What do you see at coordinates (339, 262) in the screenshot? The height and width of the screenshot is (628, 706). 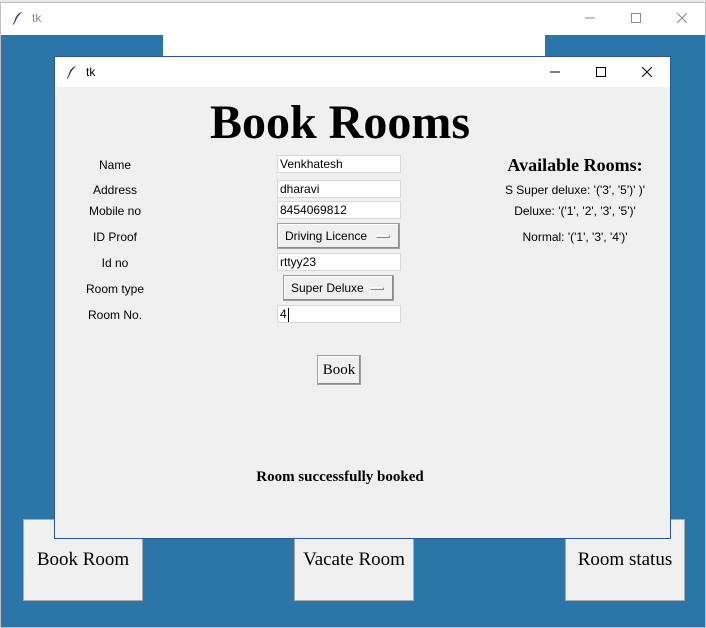 I see `id-no-field: rttyy23` at bounding box center [339, 262].